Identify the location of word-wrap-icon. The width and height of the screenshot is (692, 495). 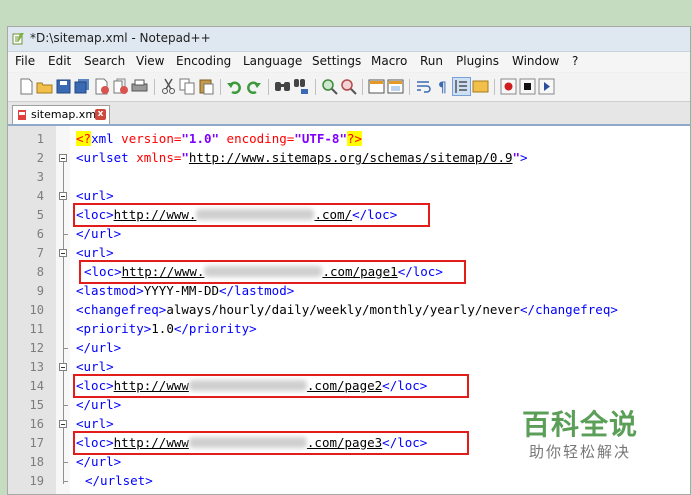
(423, 86).